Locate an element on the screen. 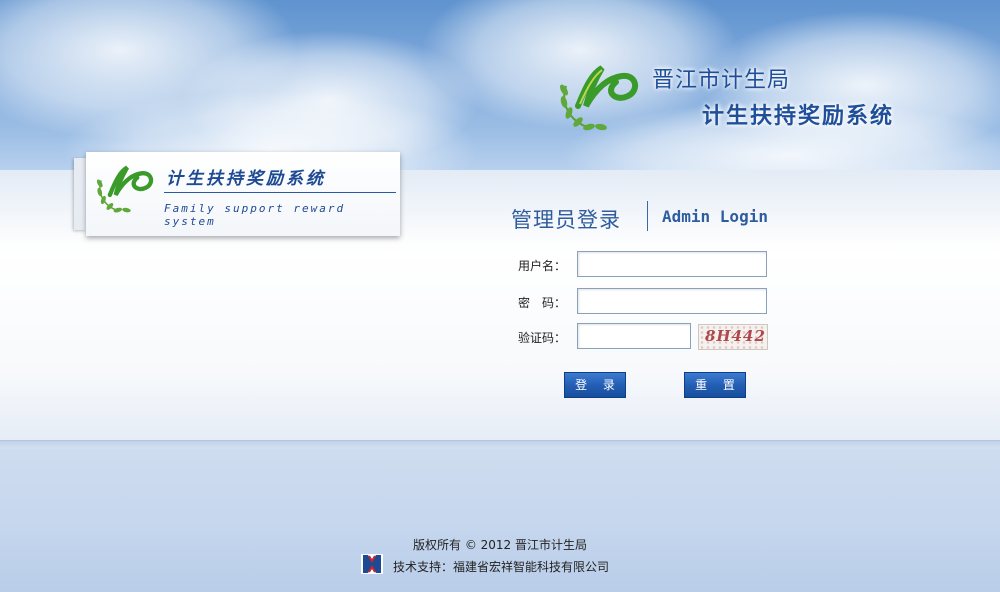  system-name: 计生扶持奖励系统 is located at coordinates (798, 116).